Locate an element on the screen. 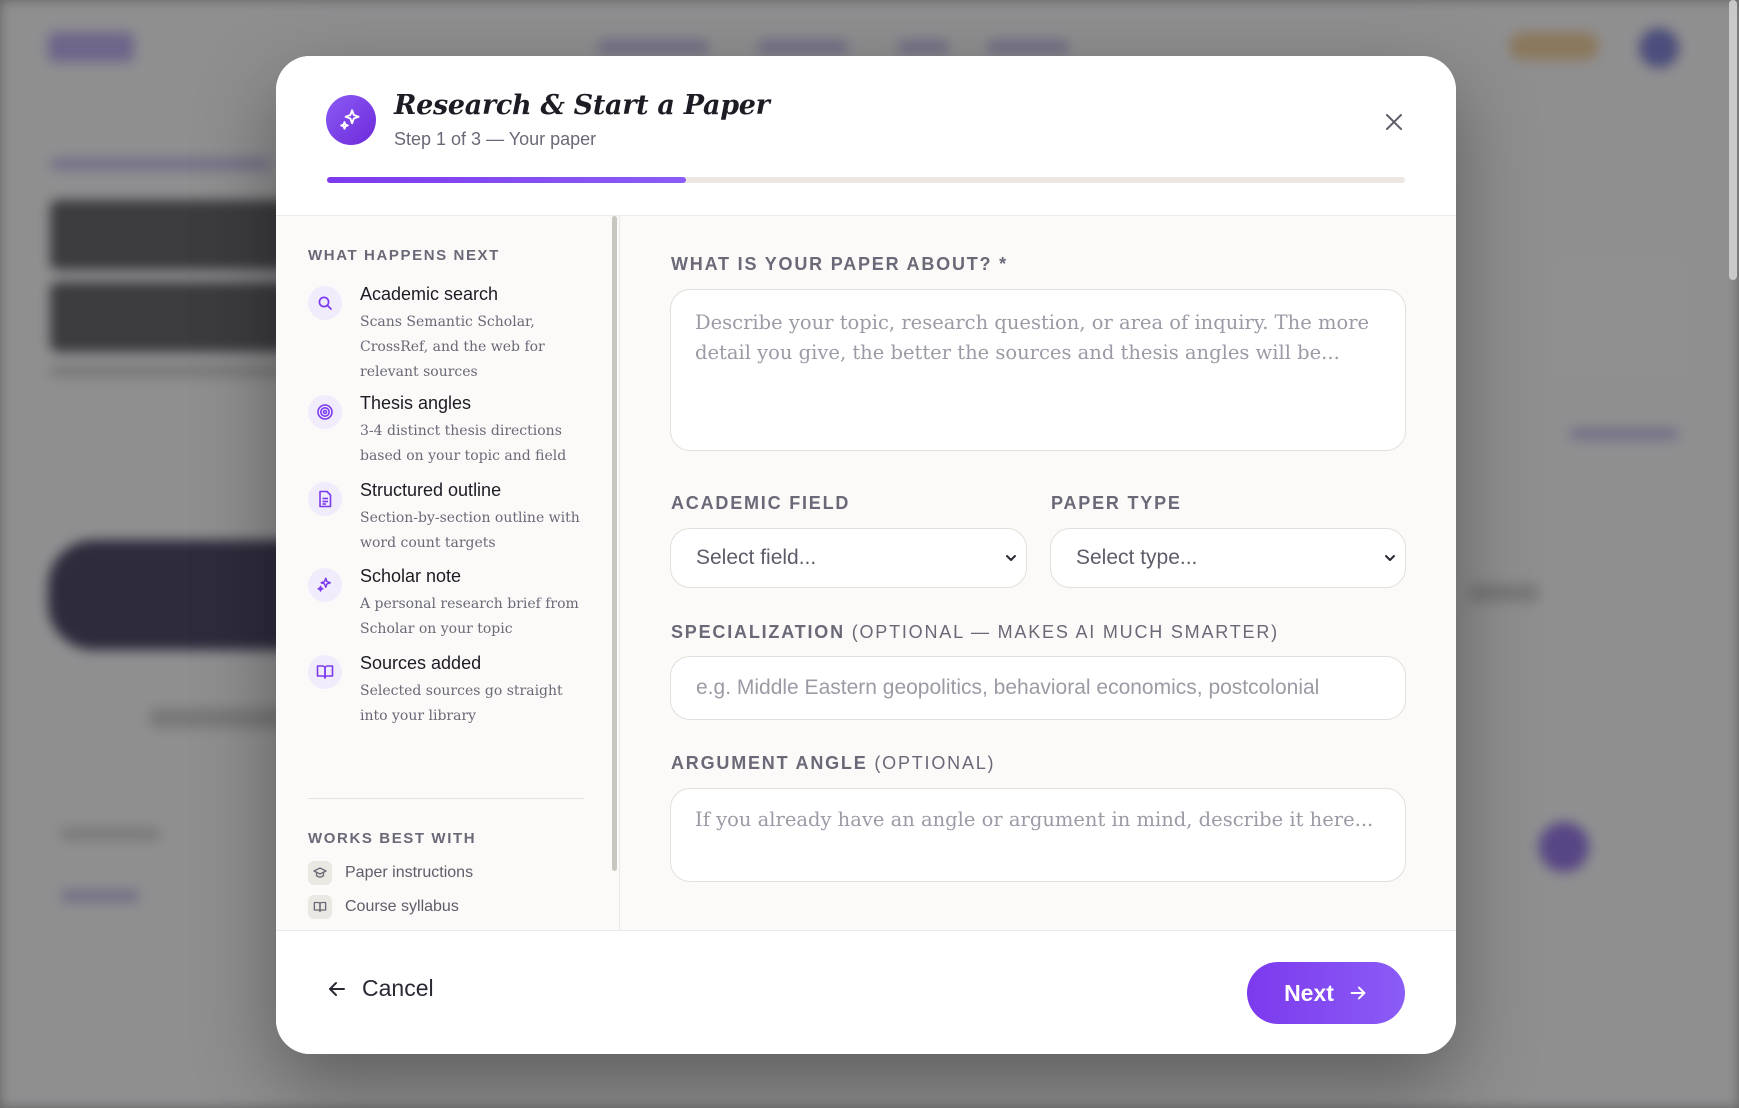  works-item-paper-instructions: Paper instructions is located at coordinates (390, 873).